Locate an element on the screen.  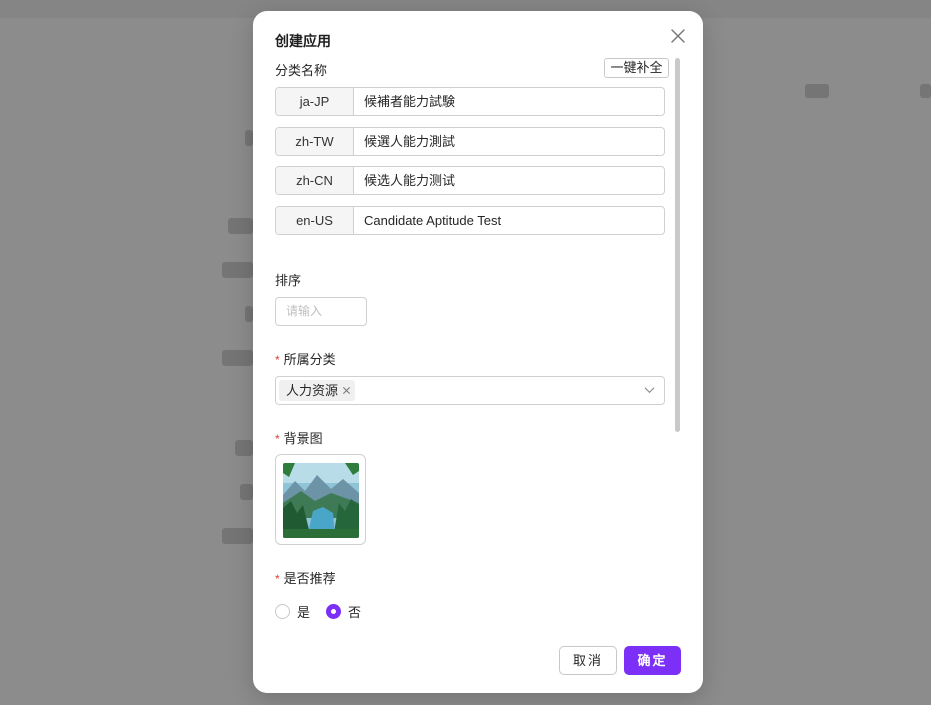
background-upload is located at coordinates (320, 499).